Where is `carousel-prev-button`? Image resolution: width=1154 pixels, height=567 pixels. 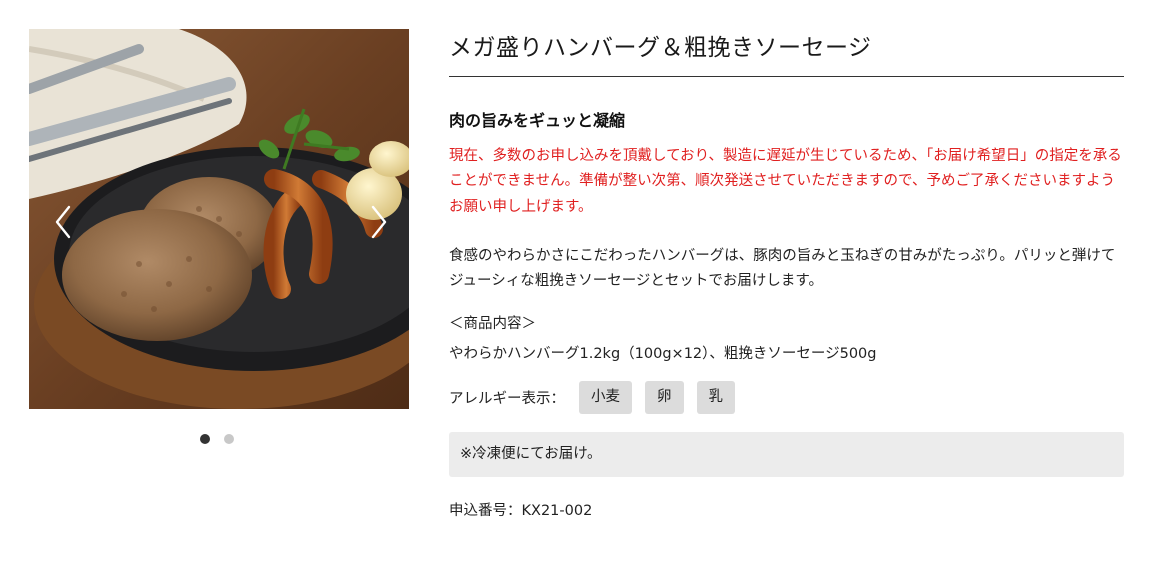 carousel-prev-button is located at coordinates (63, 222).